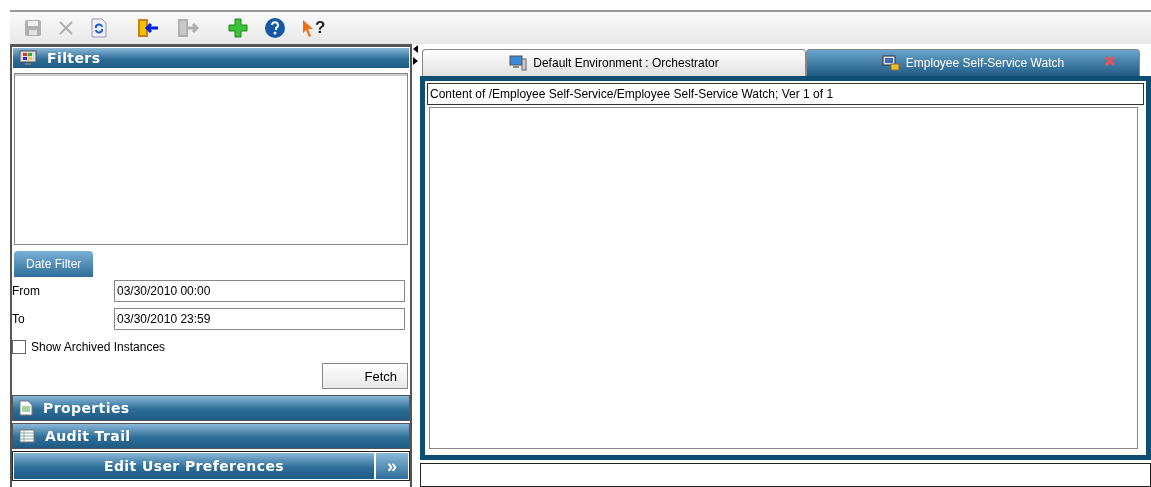 The width and height of the screenshot is (1151, 487). I want to click on refresh-icon, so click(99, 28).